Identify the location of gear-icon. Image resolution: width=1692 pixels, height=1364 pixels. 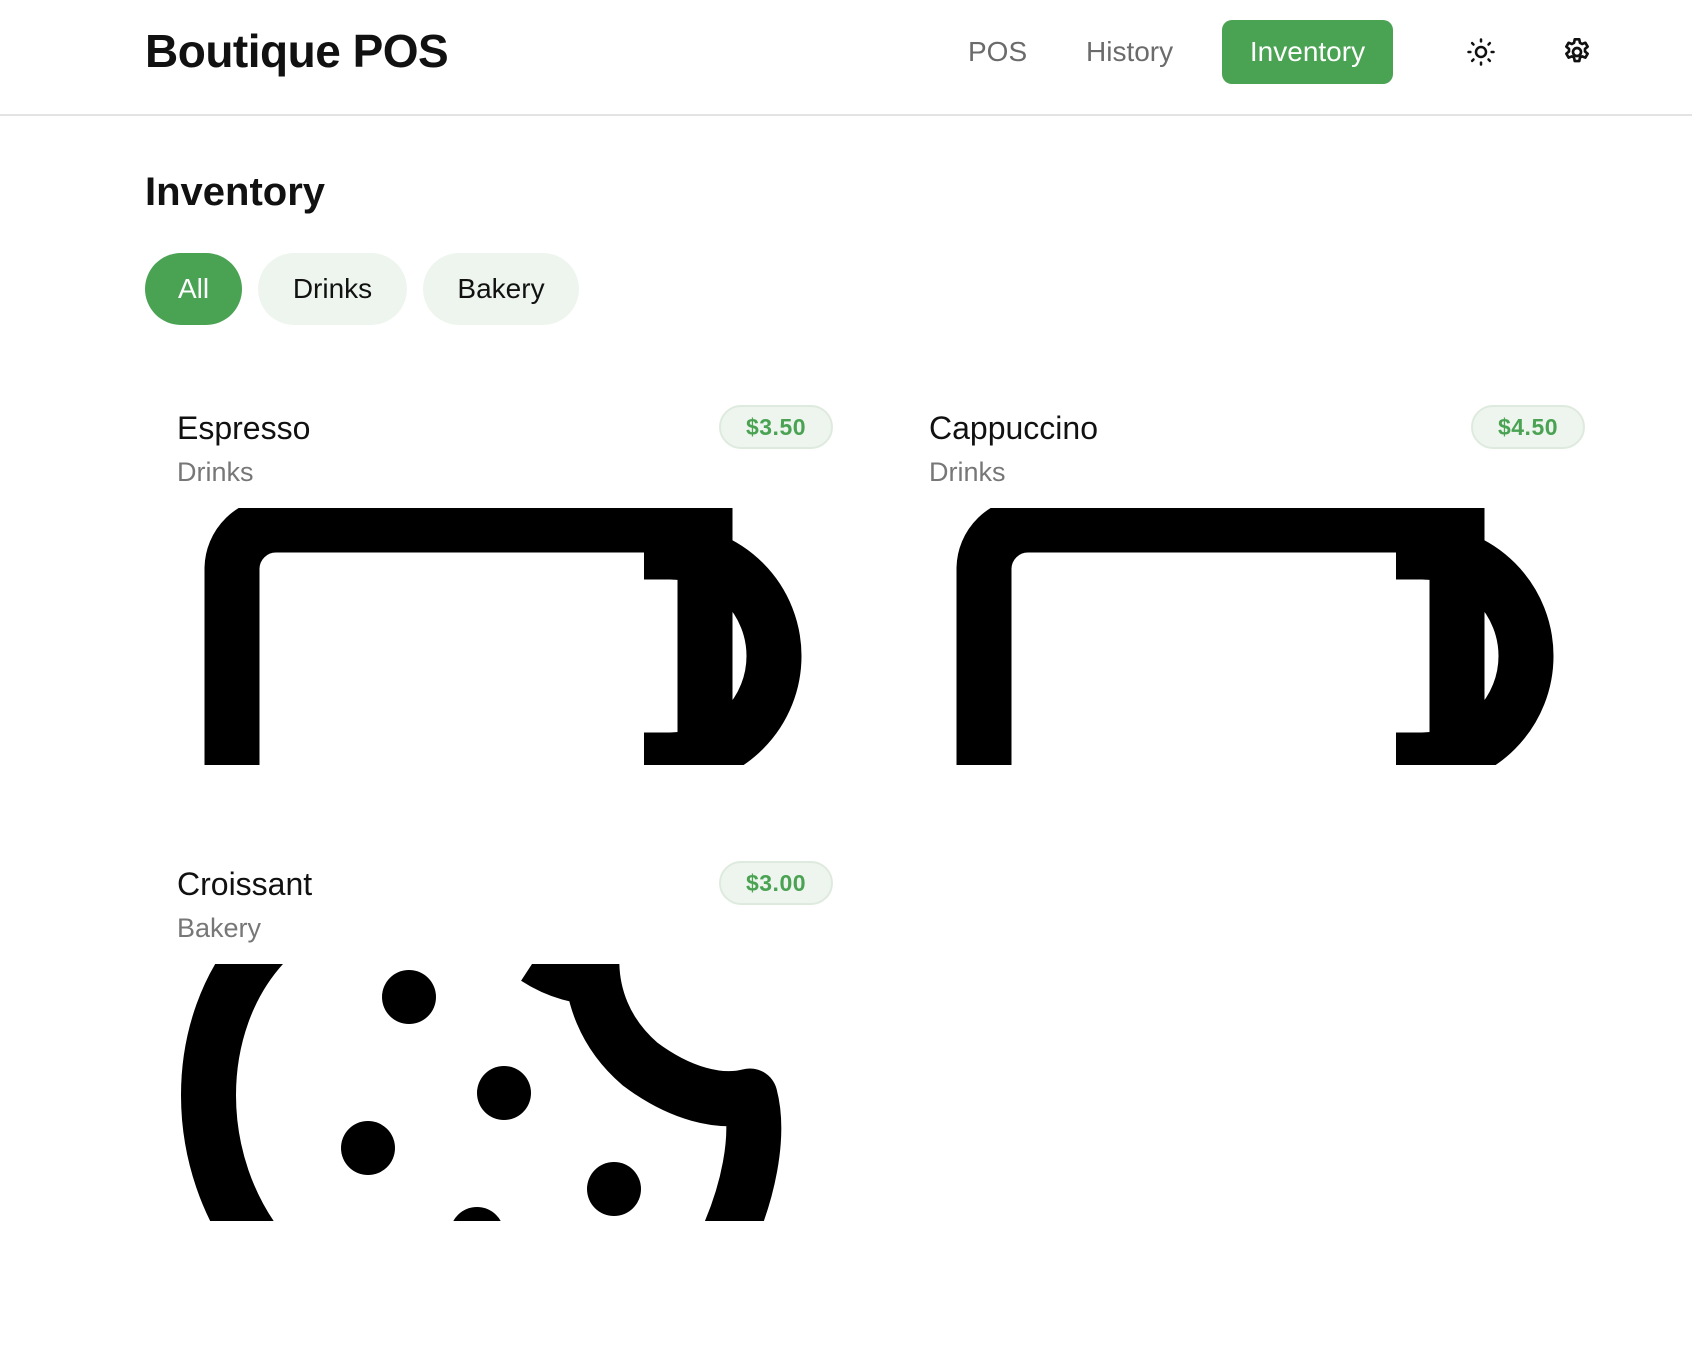
(1577, 50).